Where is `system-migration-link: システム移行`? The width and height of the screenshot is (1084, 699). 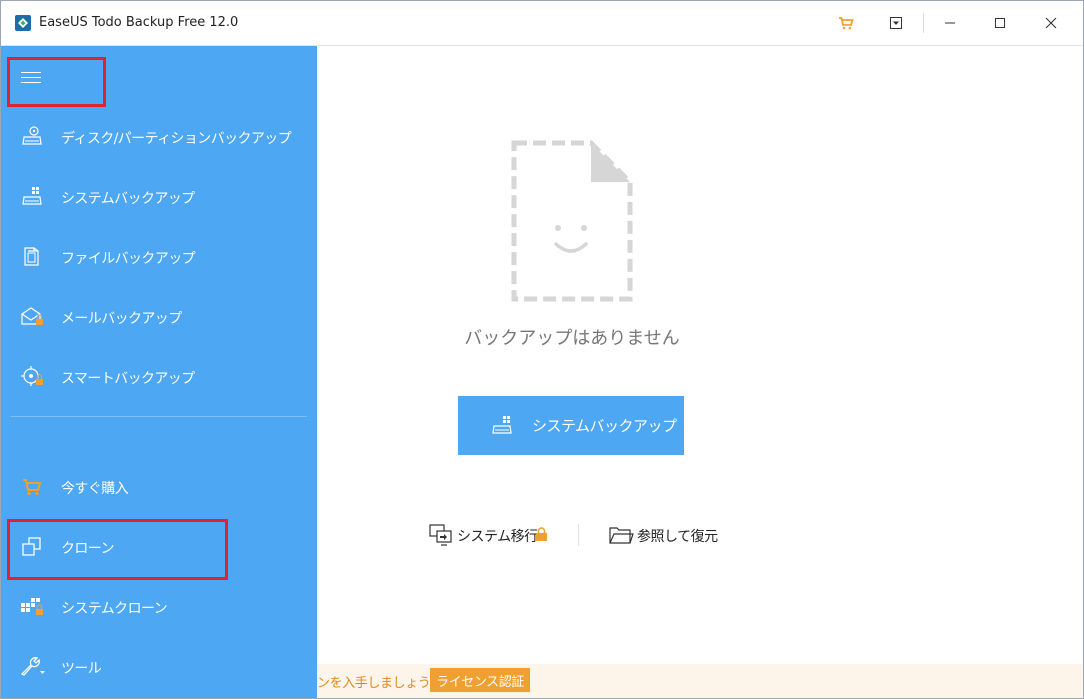 system-migration-link: システム移行 is located at coordinates (491, 535).